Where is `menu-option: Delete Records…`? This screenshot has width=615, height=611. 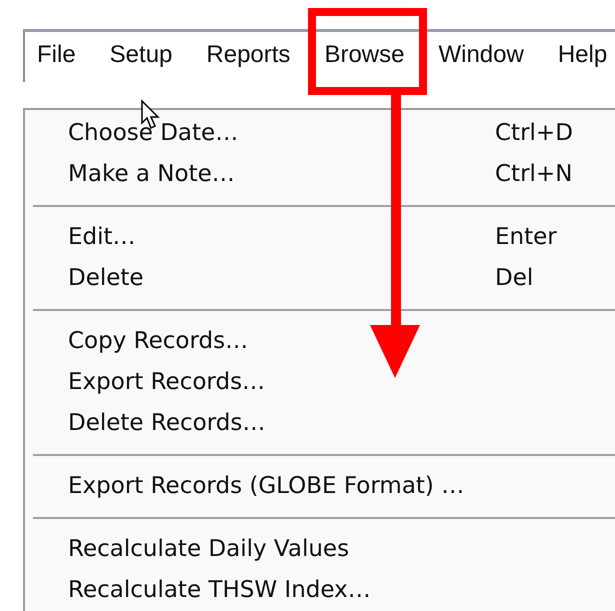
menu-option: Delete Records… is located at coordinates (281, 423).